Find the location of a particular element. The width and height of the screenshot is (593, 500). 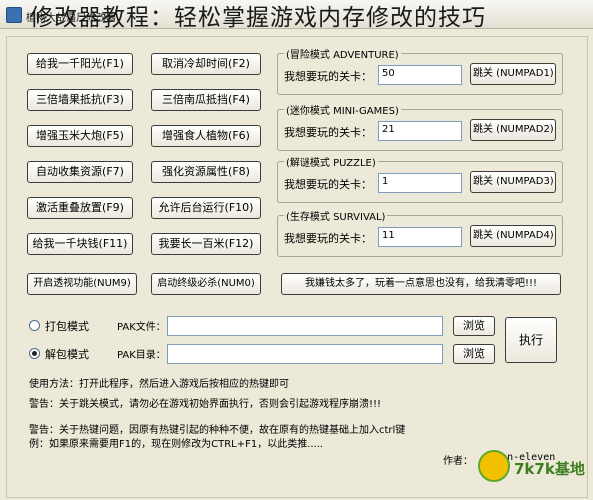

logo-emblem-icon is located at coordinates (494, 466).